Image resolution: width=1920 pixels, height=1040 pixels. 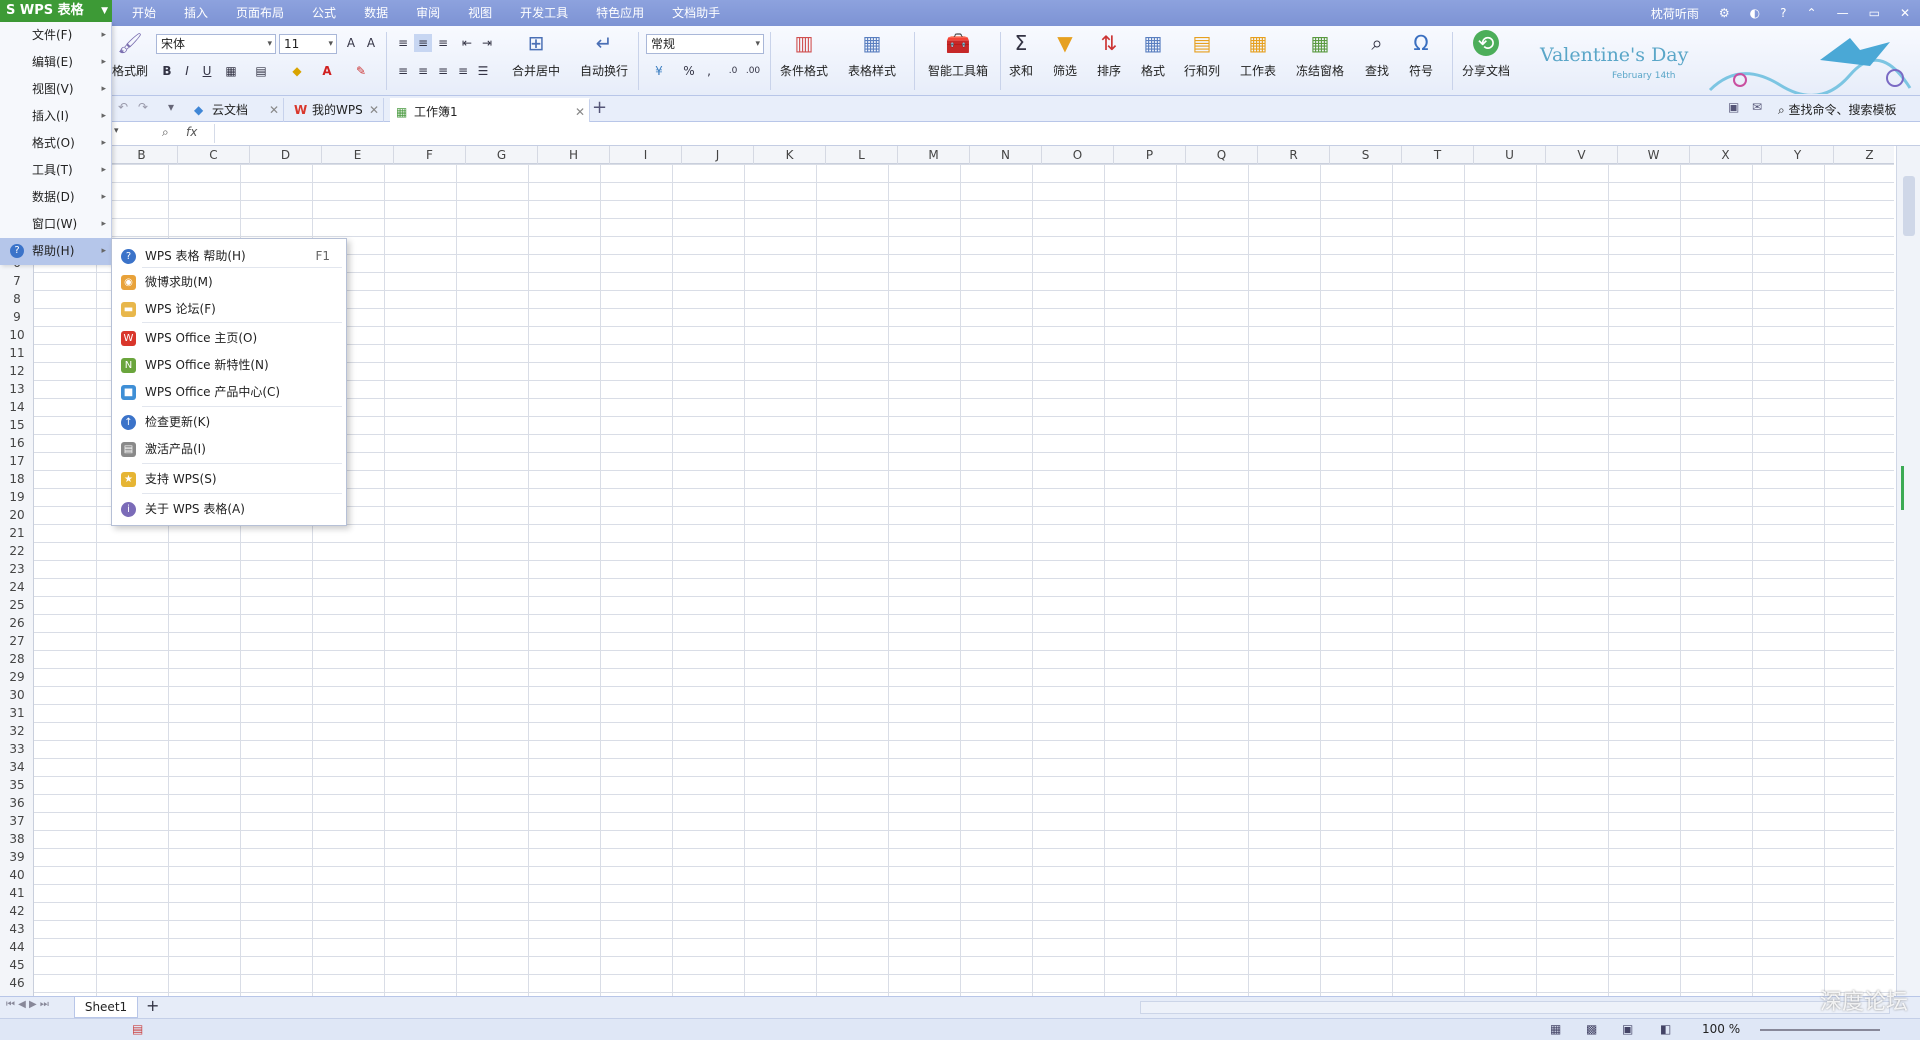 I want to click on row-header: 28, so click(x=17, y=659).